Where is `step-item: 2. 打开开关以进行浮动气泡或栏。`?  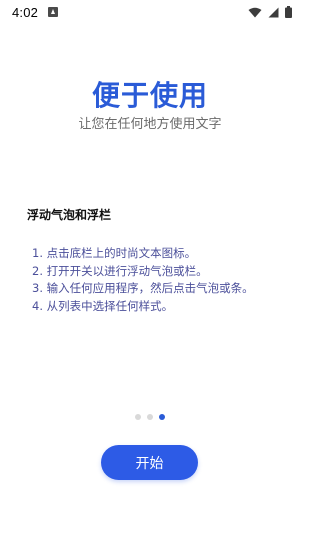
step-item: 2. 打开开关以进行浮动气泡或栏。 is located at coordinates (120, 270).